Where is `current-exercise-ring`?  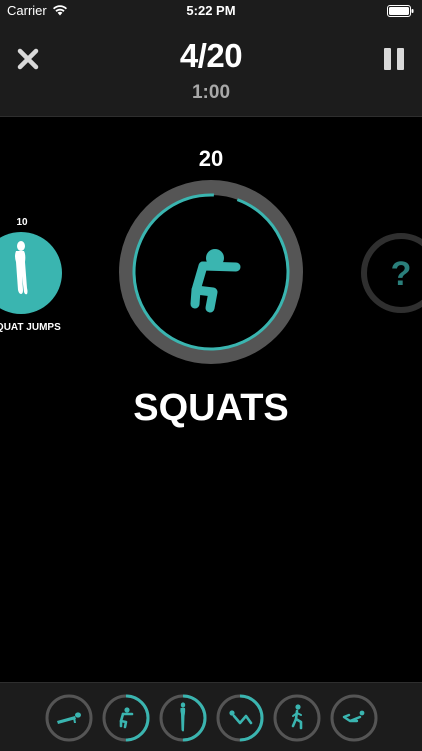
current-exercise-ring is located at coordinates (211, 272).